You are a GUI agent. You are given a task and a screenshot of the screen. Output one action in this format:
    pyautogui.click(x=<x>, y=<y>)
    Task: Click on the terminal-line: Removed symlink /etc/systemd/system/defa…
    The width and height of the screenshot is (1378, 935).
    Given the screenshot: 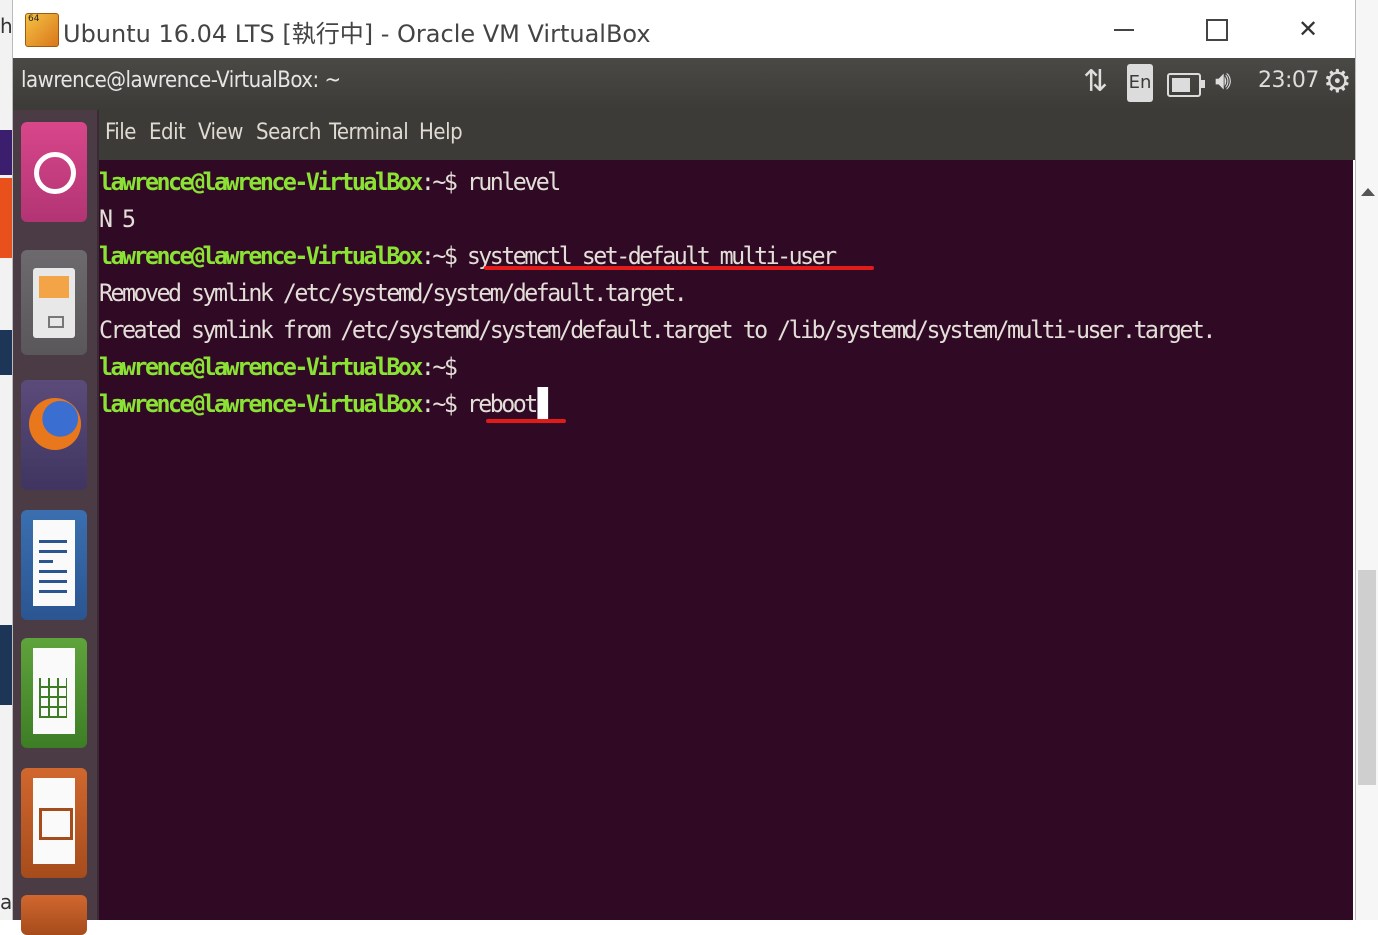 What is the action you would take?
    pyautogui.click(x=393, y=293)
    